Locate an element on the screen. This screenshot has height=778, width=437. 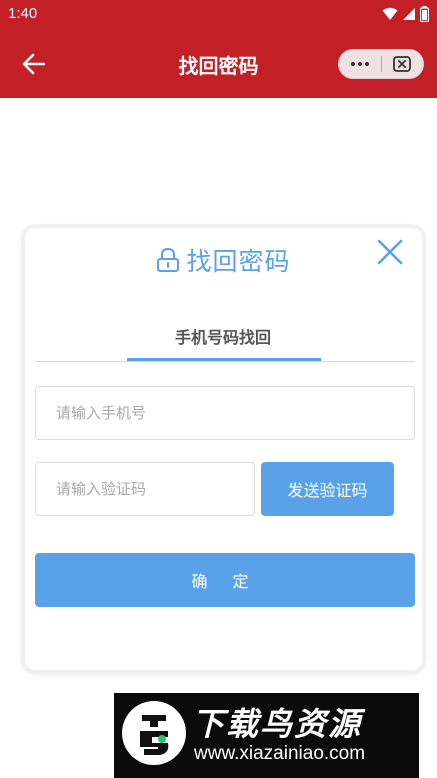
more-icon is located at coordinates (352, 64).